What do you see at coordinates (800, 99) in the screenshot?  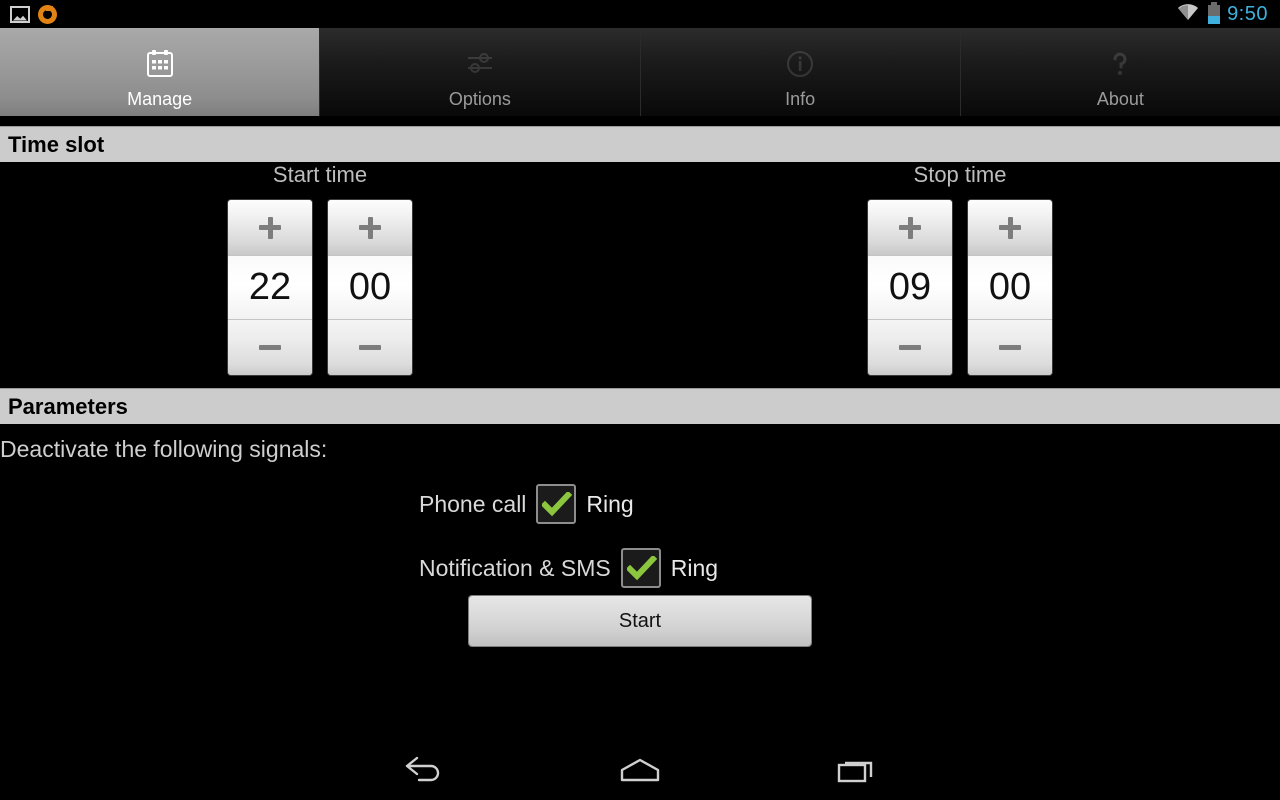 I see `tab-label: Info` at bounding box center [800, 99].